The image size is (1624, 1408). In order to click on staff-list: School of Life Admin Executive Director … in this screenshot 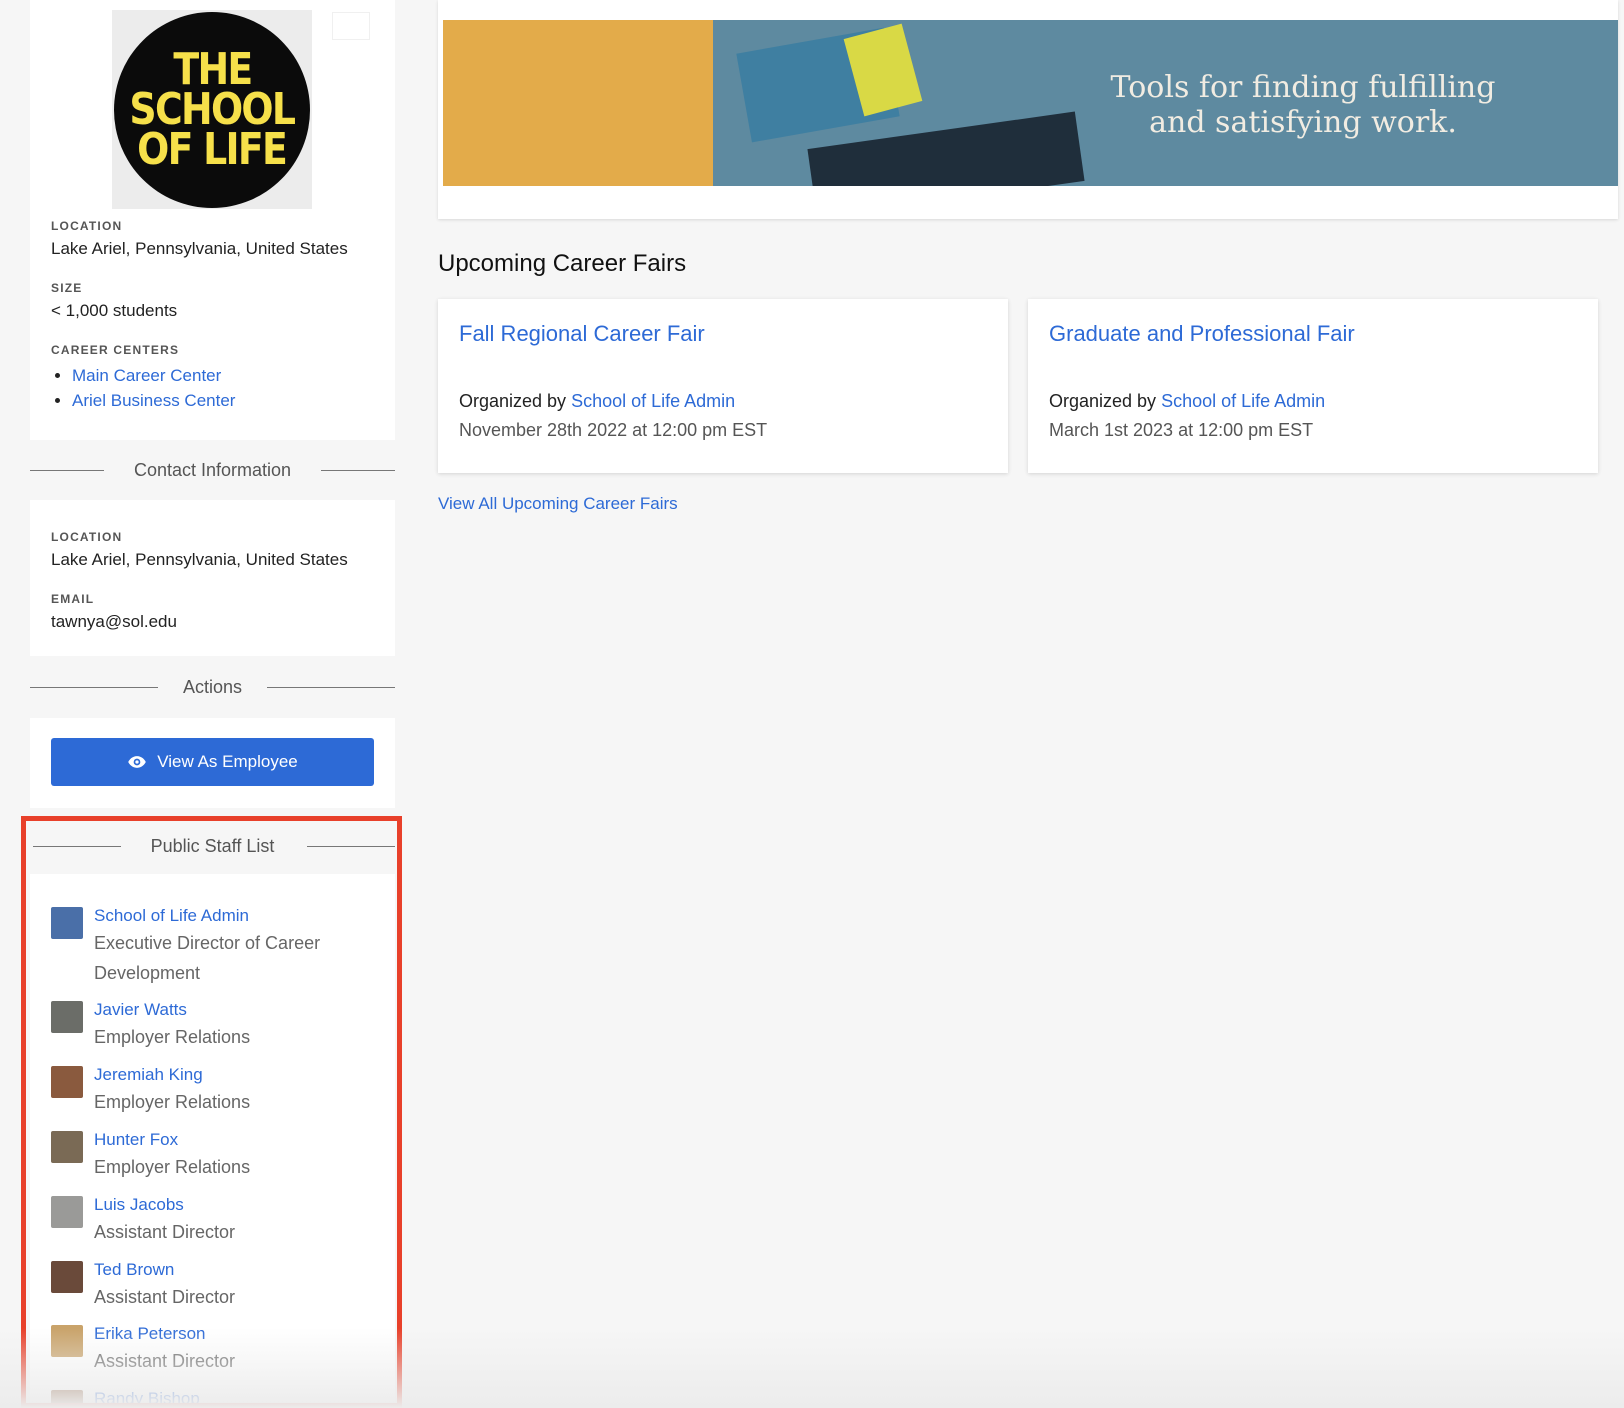, I will do `click(212, 1141)`.